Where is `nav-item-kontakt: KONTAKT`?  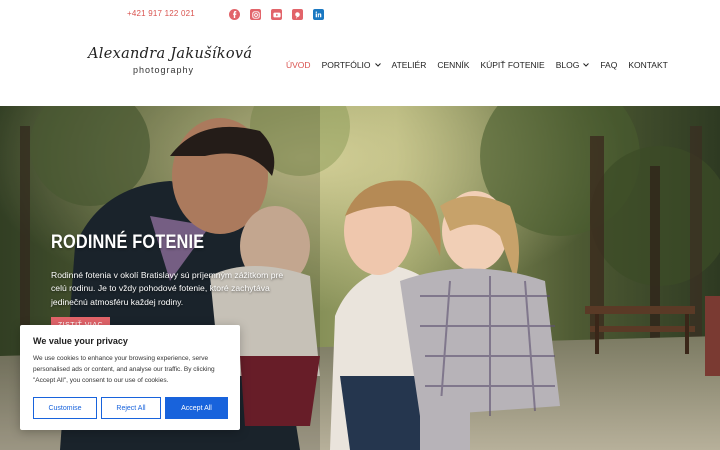 nav-item-kontakt: KONTAKT is located at coordinates (648, 65).